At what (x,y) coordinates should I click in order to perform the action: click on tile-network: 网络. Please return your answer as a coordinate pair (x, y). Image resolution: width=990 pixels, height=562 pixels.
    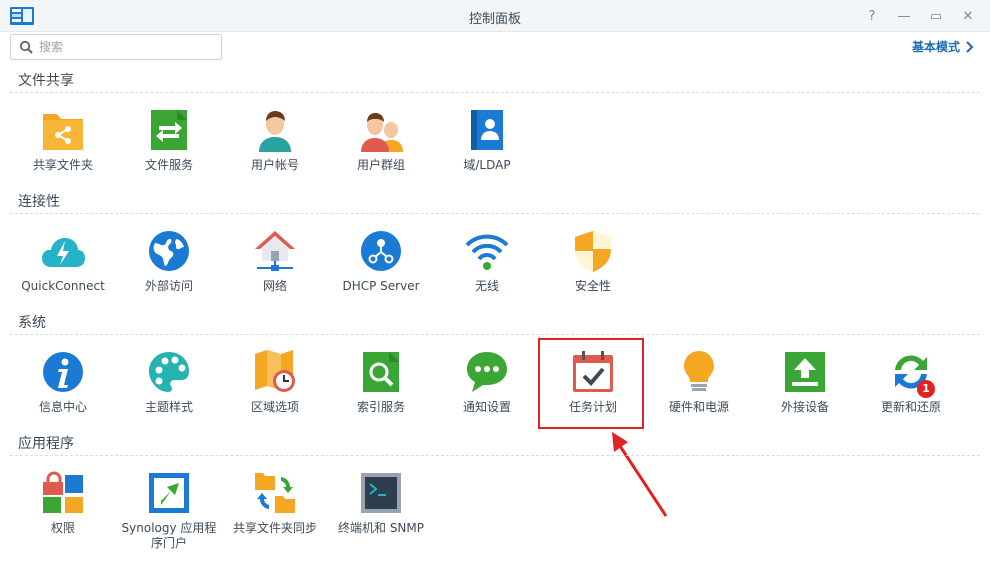
    Looking at the image, I should click on (275, 270).